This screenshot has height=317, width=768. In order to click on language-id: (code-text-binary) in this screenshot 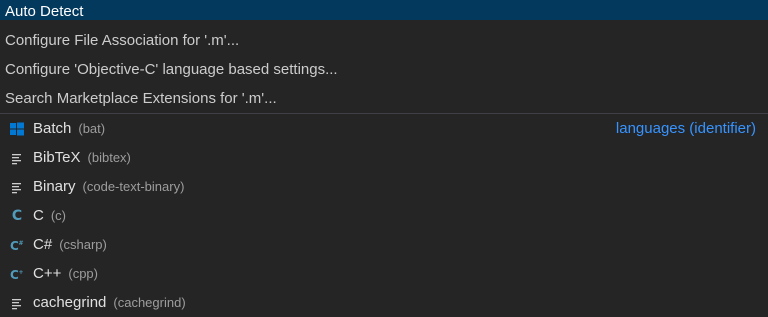, I will do `click(133, 186)`.